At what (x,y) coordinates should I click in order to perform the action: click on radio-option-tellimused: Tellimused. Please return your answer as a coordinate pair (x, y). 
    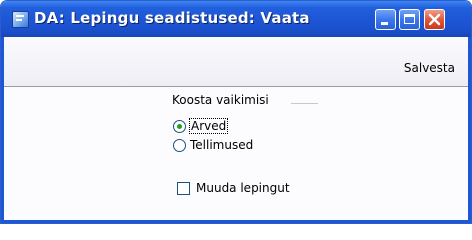
    Looking at the image, I should click on (213, 145).